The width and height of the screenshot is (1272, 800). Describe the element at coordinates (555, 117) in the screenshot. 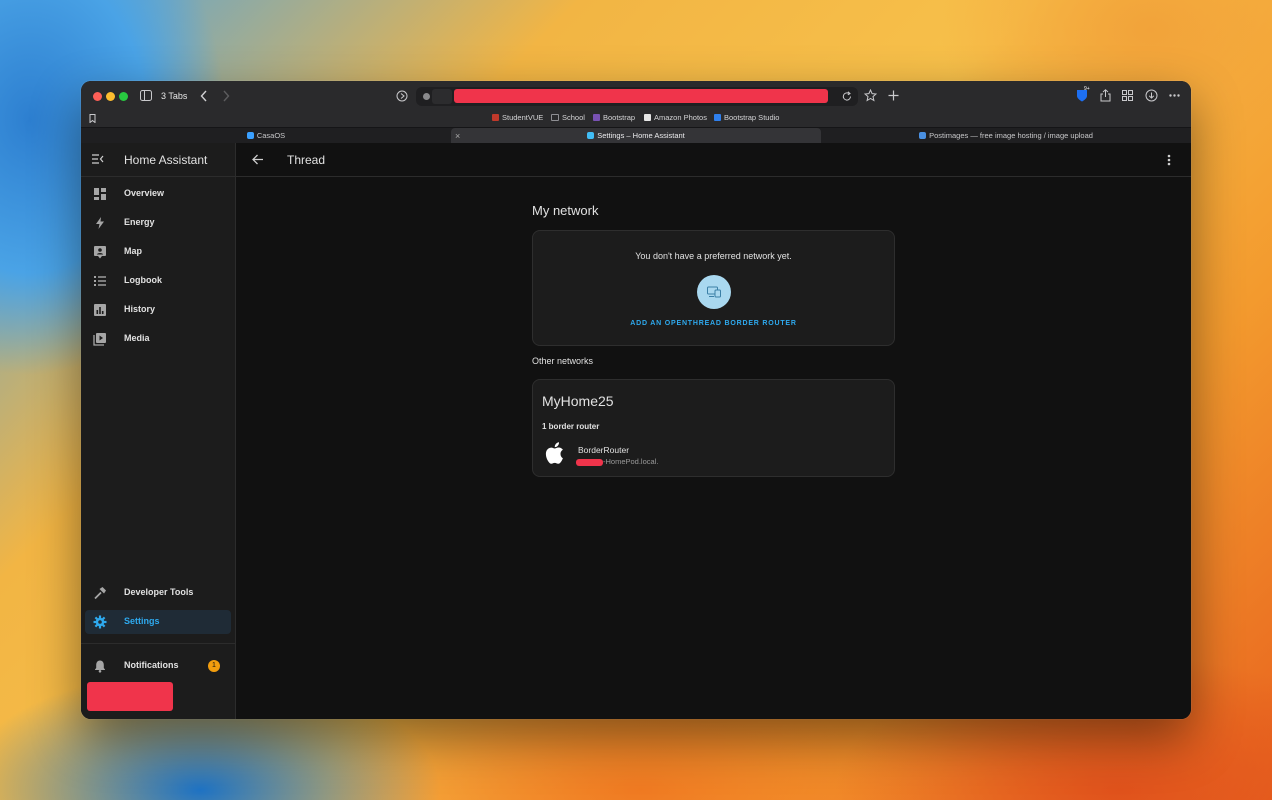

I see `folder-icon` at that location.